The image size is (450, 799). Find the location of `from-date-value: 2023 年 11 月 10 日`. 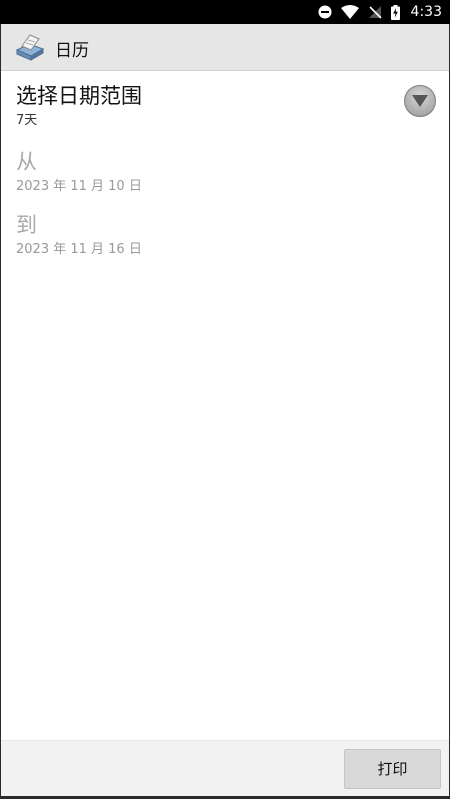

from-date-value: 2023 年 11 月 10 日 is located at coordinates (79, 186).